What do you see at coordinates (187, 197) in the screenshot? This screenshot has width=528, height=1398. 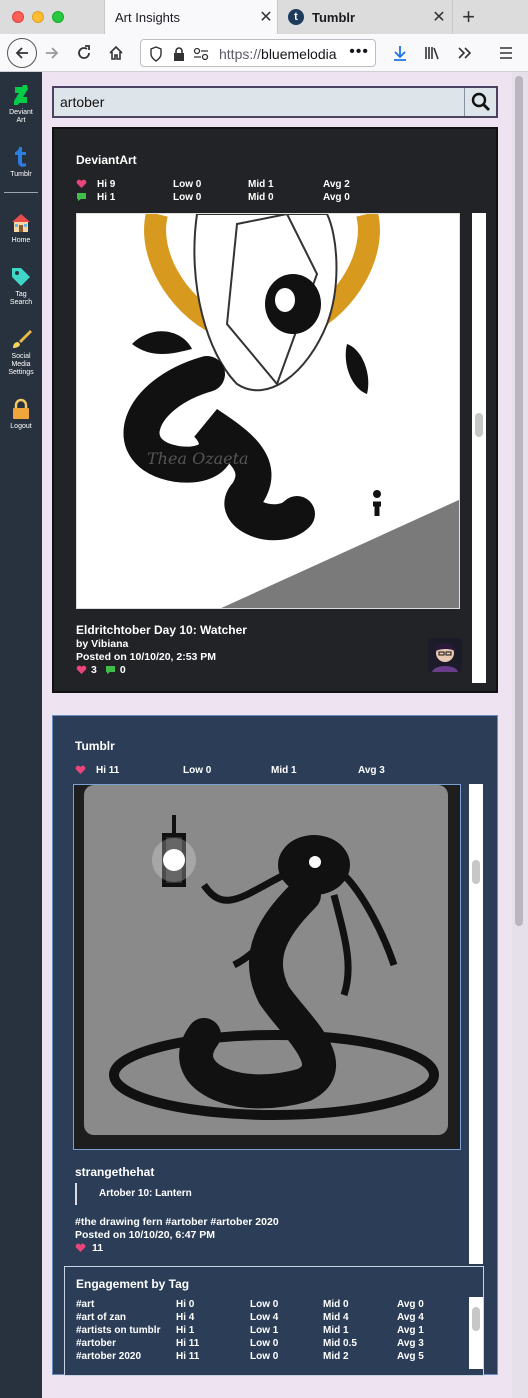 I see `comment-low: Low 0` at bounding box center [187, 197].